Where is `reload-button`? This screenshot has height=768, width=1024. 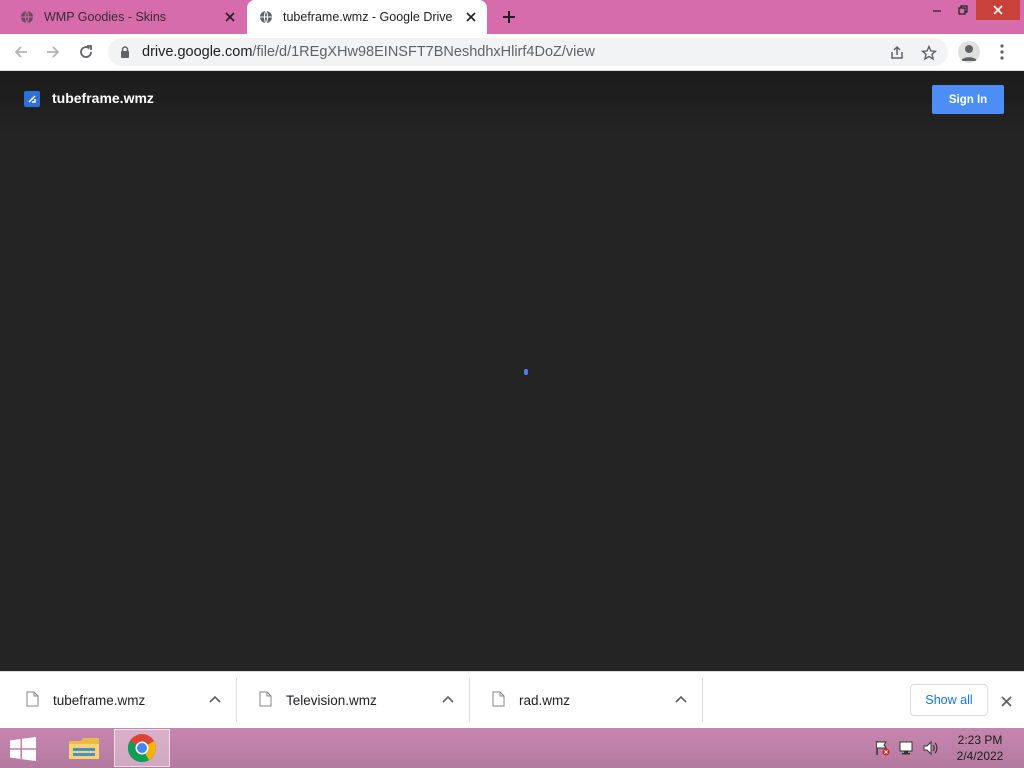 reload-button is located at coordinates (86, 52).